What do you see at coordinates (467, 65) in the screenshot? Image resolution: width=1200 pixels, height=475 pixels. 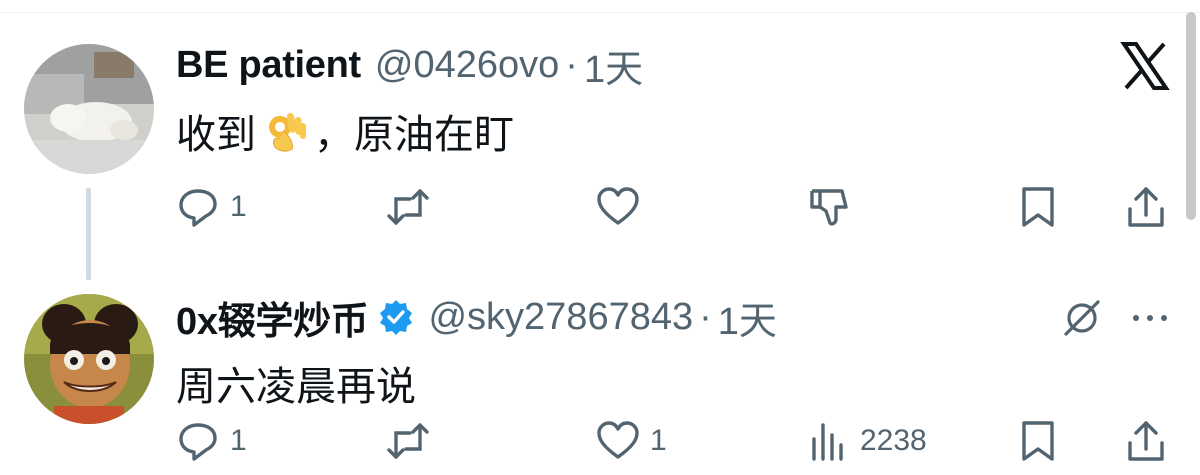 I see `user-handle: @0426ovo` at bounding box center [467, 65].